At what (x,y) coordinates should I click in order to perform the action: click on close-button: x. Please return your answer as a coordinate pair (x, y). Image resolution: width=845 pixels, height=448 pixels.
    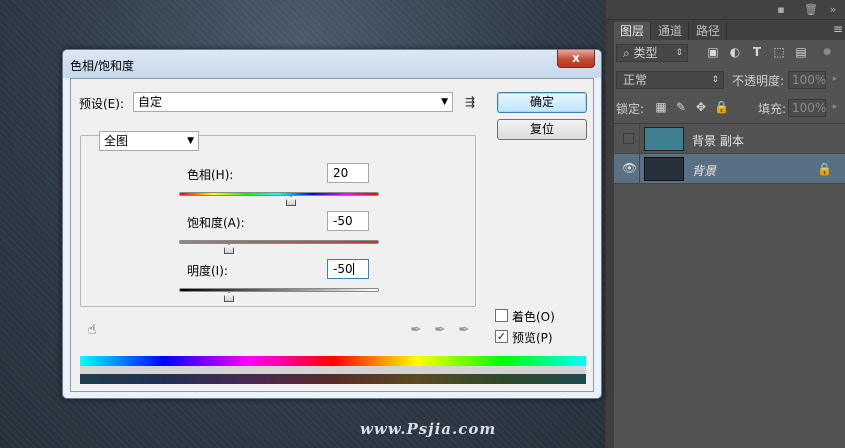
    Looking at the image, I should click on (576, 59).